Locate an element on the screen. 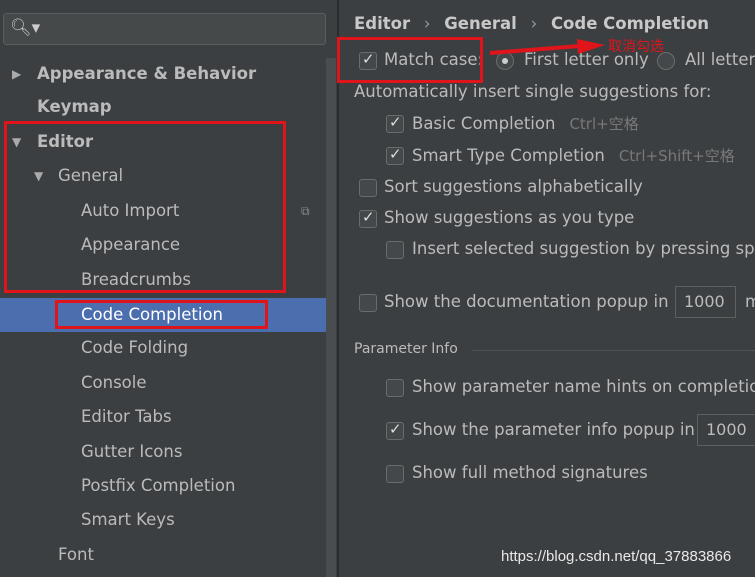  breadcrumb-item: Code Completion is located at coordinates (630, 23).